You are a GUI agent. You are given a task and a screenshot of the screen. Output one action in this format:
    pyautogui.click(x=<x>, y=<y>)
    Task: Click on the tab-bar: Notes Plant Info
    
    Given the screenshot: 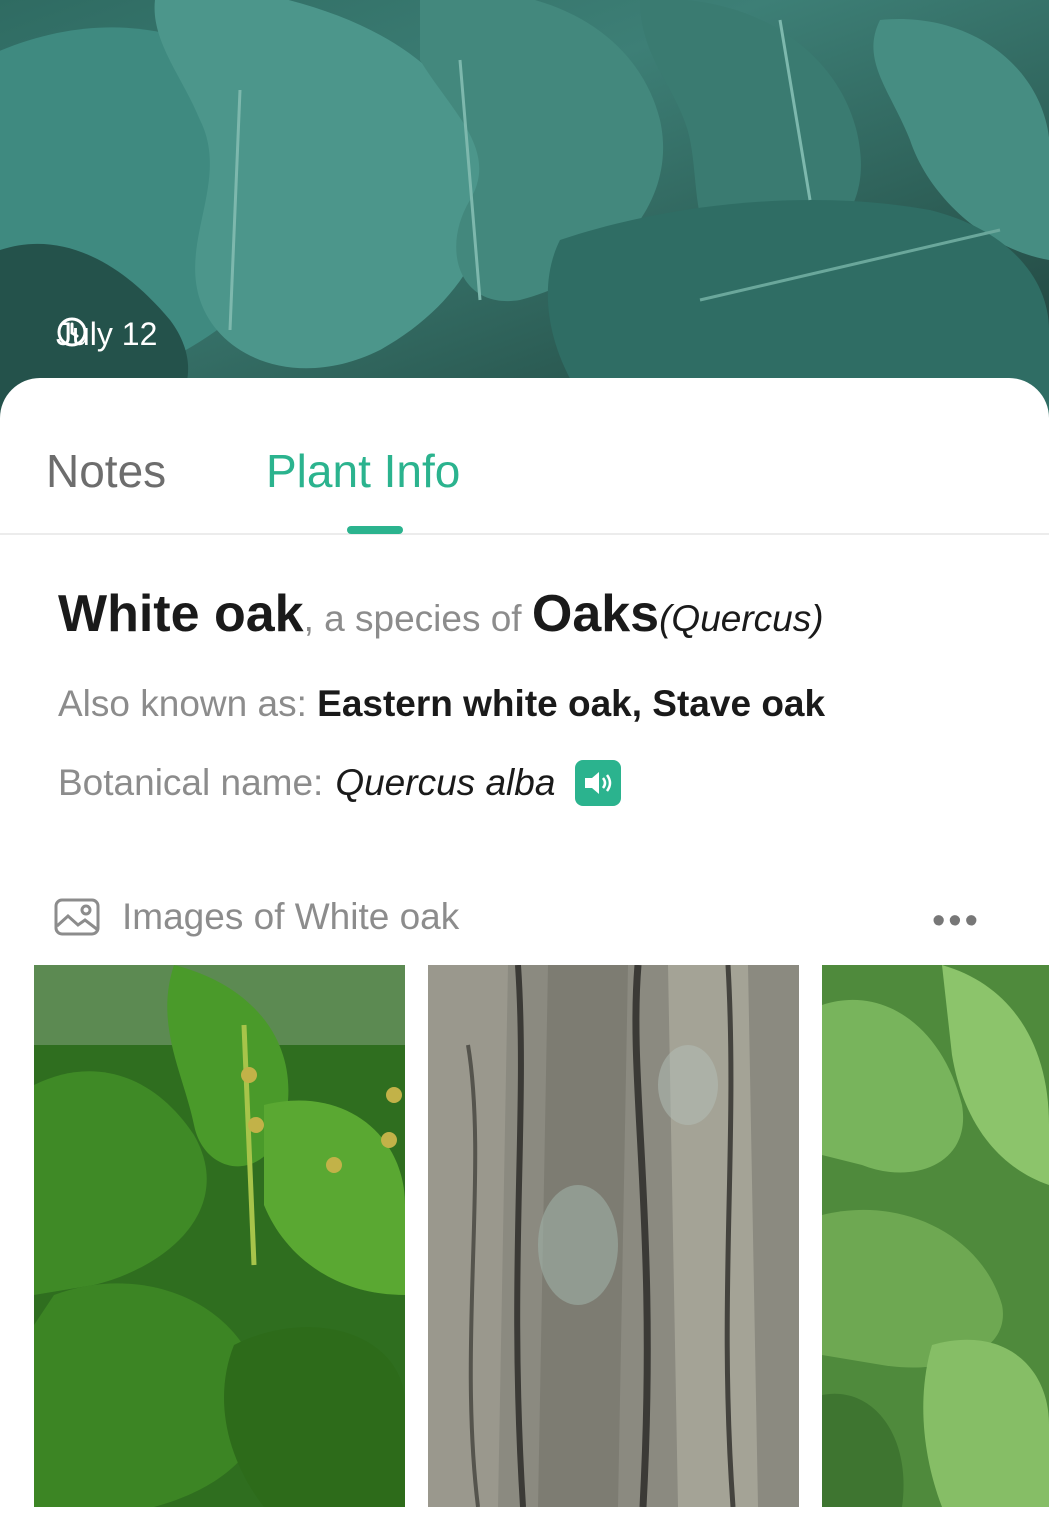 What is the action you would take?
    pyautogui.click(x=524, y=456)
    